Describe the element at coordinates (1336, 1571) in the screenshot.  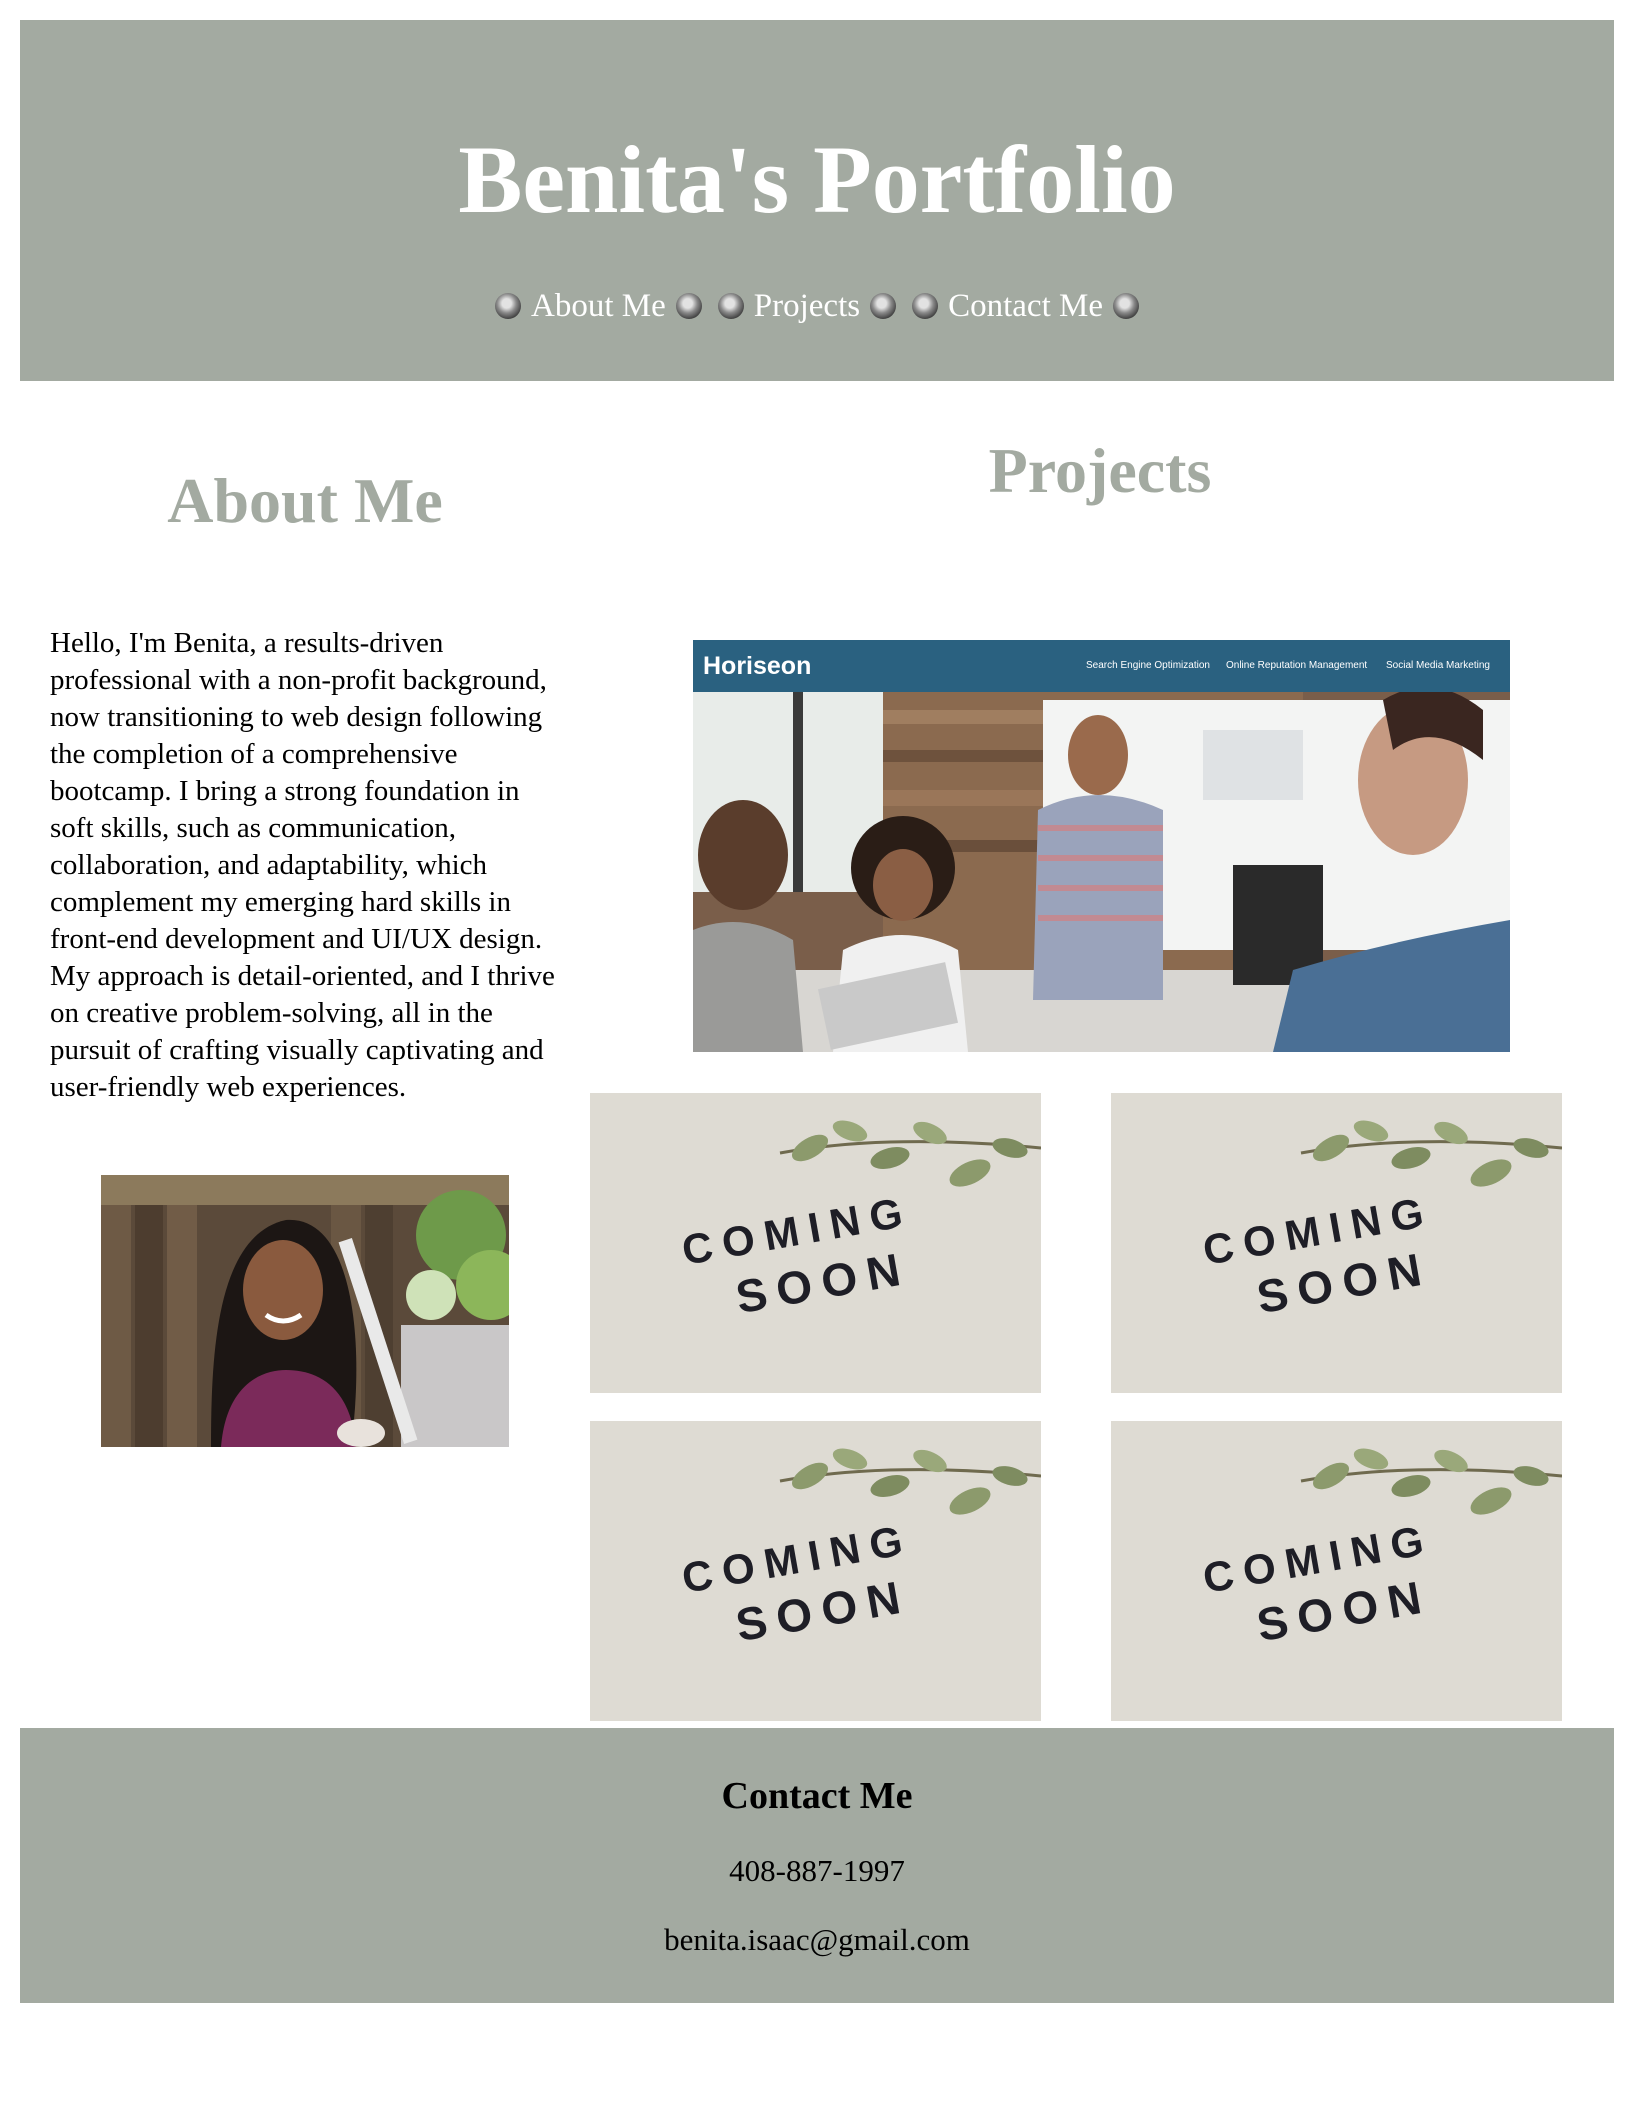
I see `project-coming-soon-4: COMING SOON` at that location.